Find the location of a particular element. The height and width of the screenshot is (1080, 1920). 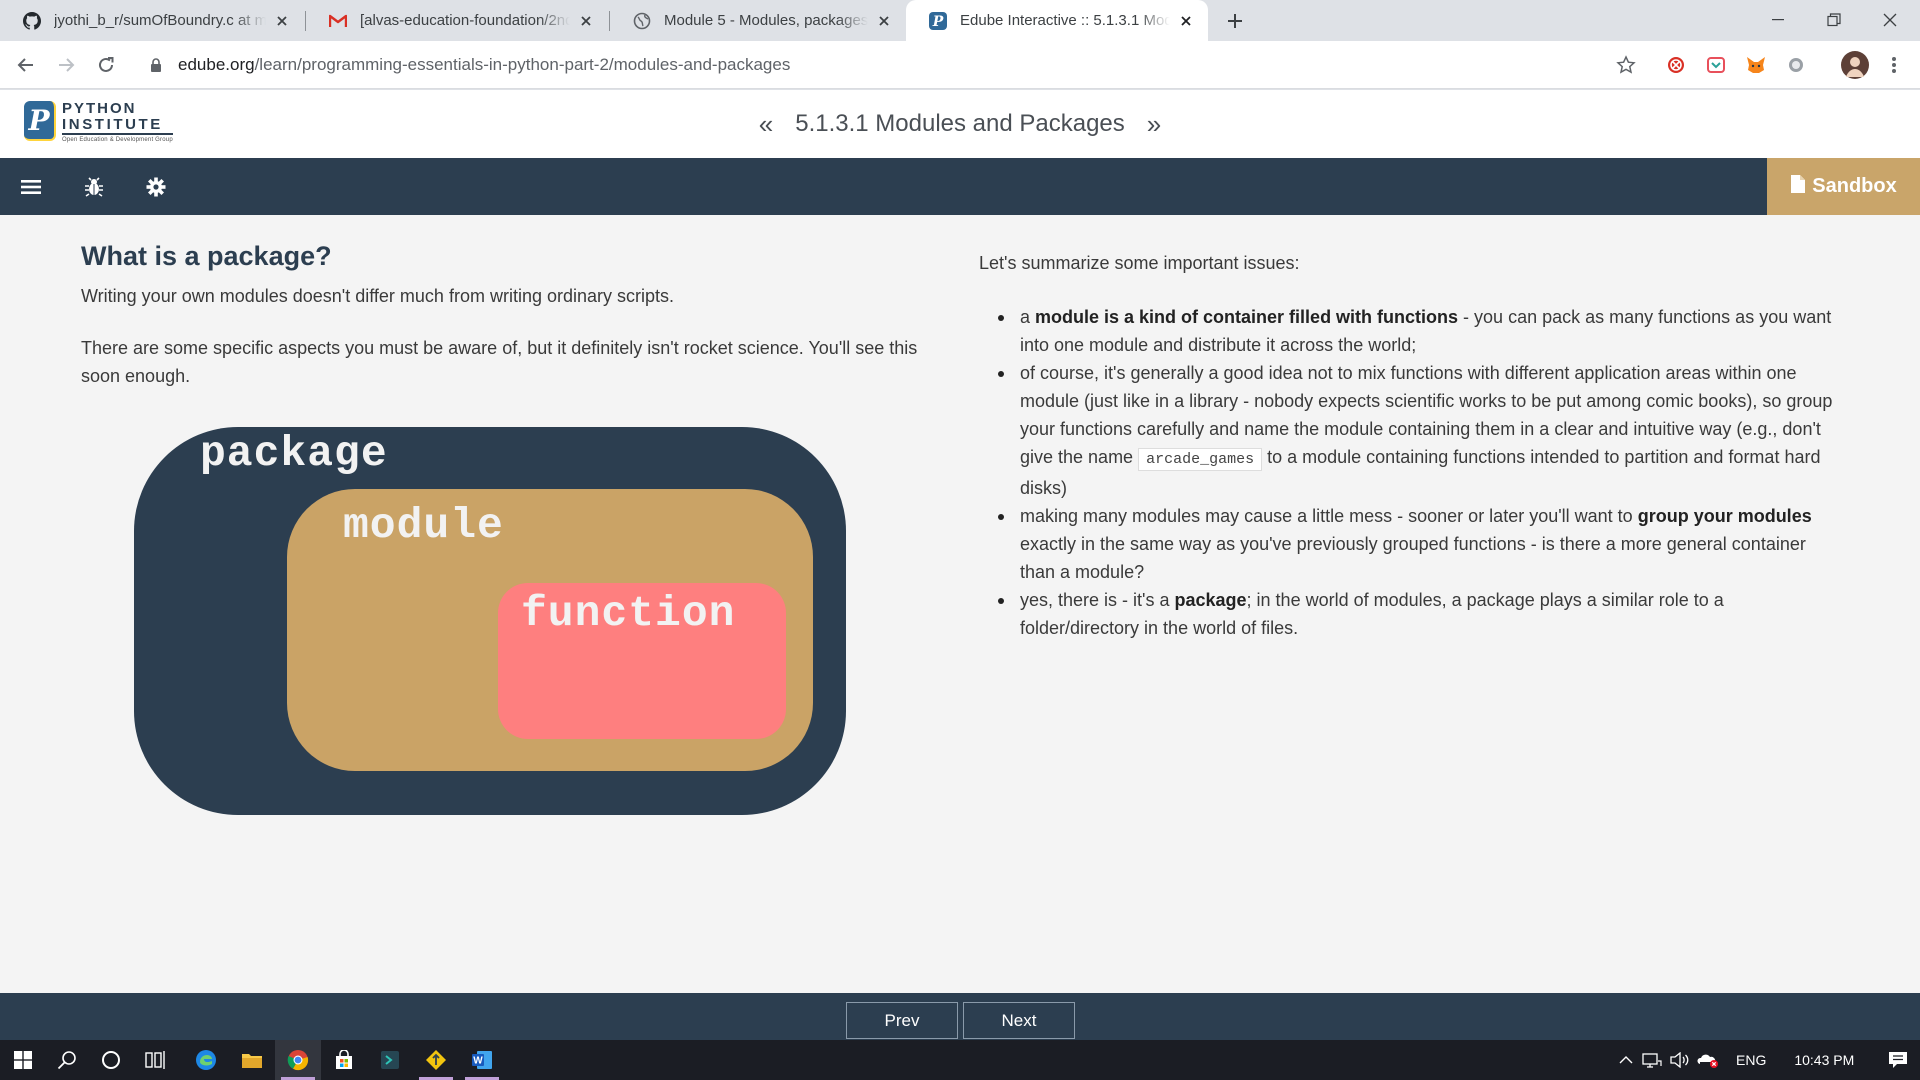

clock-time: 10:43 PM is located at coordinates (1824, 1060).